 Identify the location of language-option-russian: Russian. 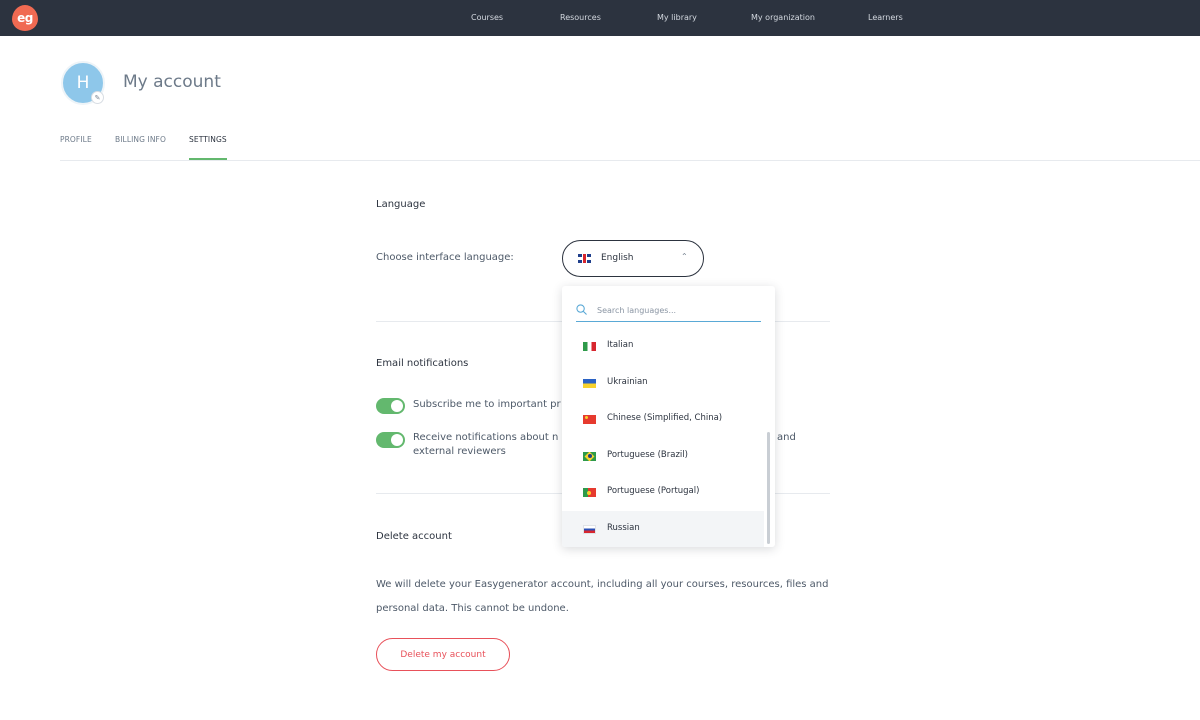
(663, 528).